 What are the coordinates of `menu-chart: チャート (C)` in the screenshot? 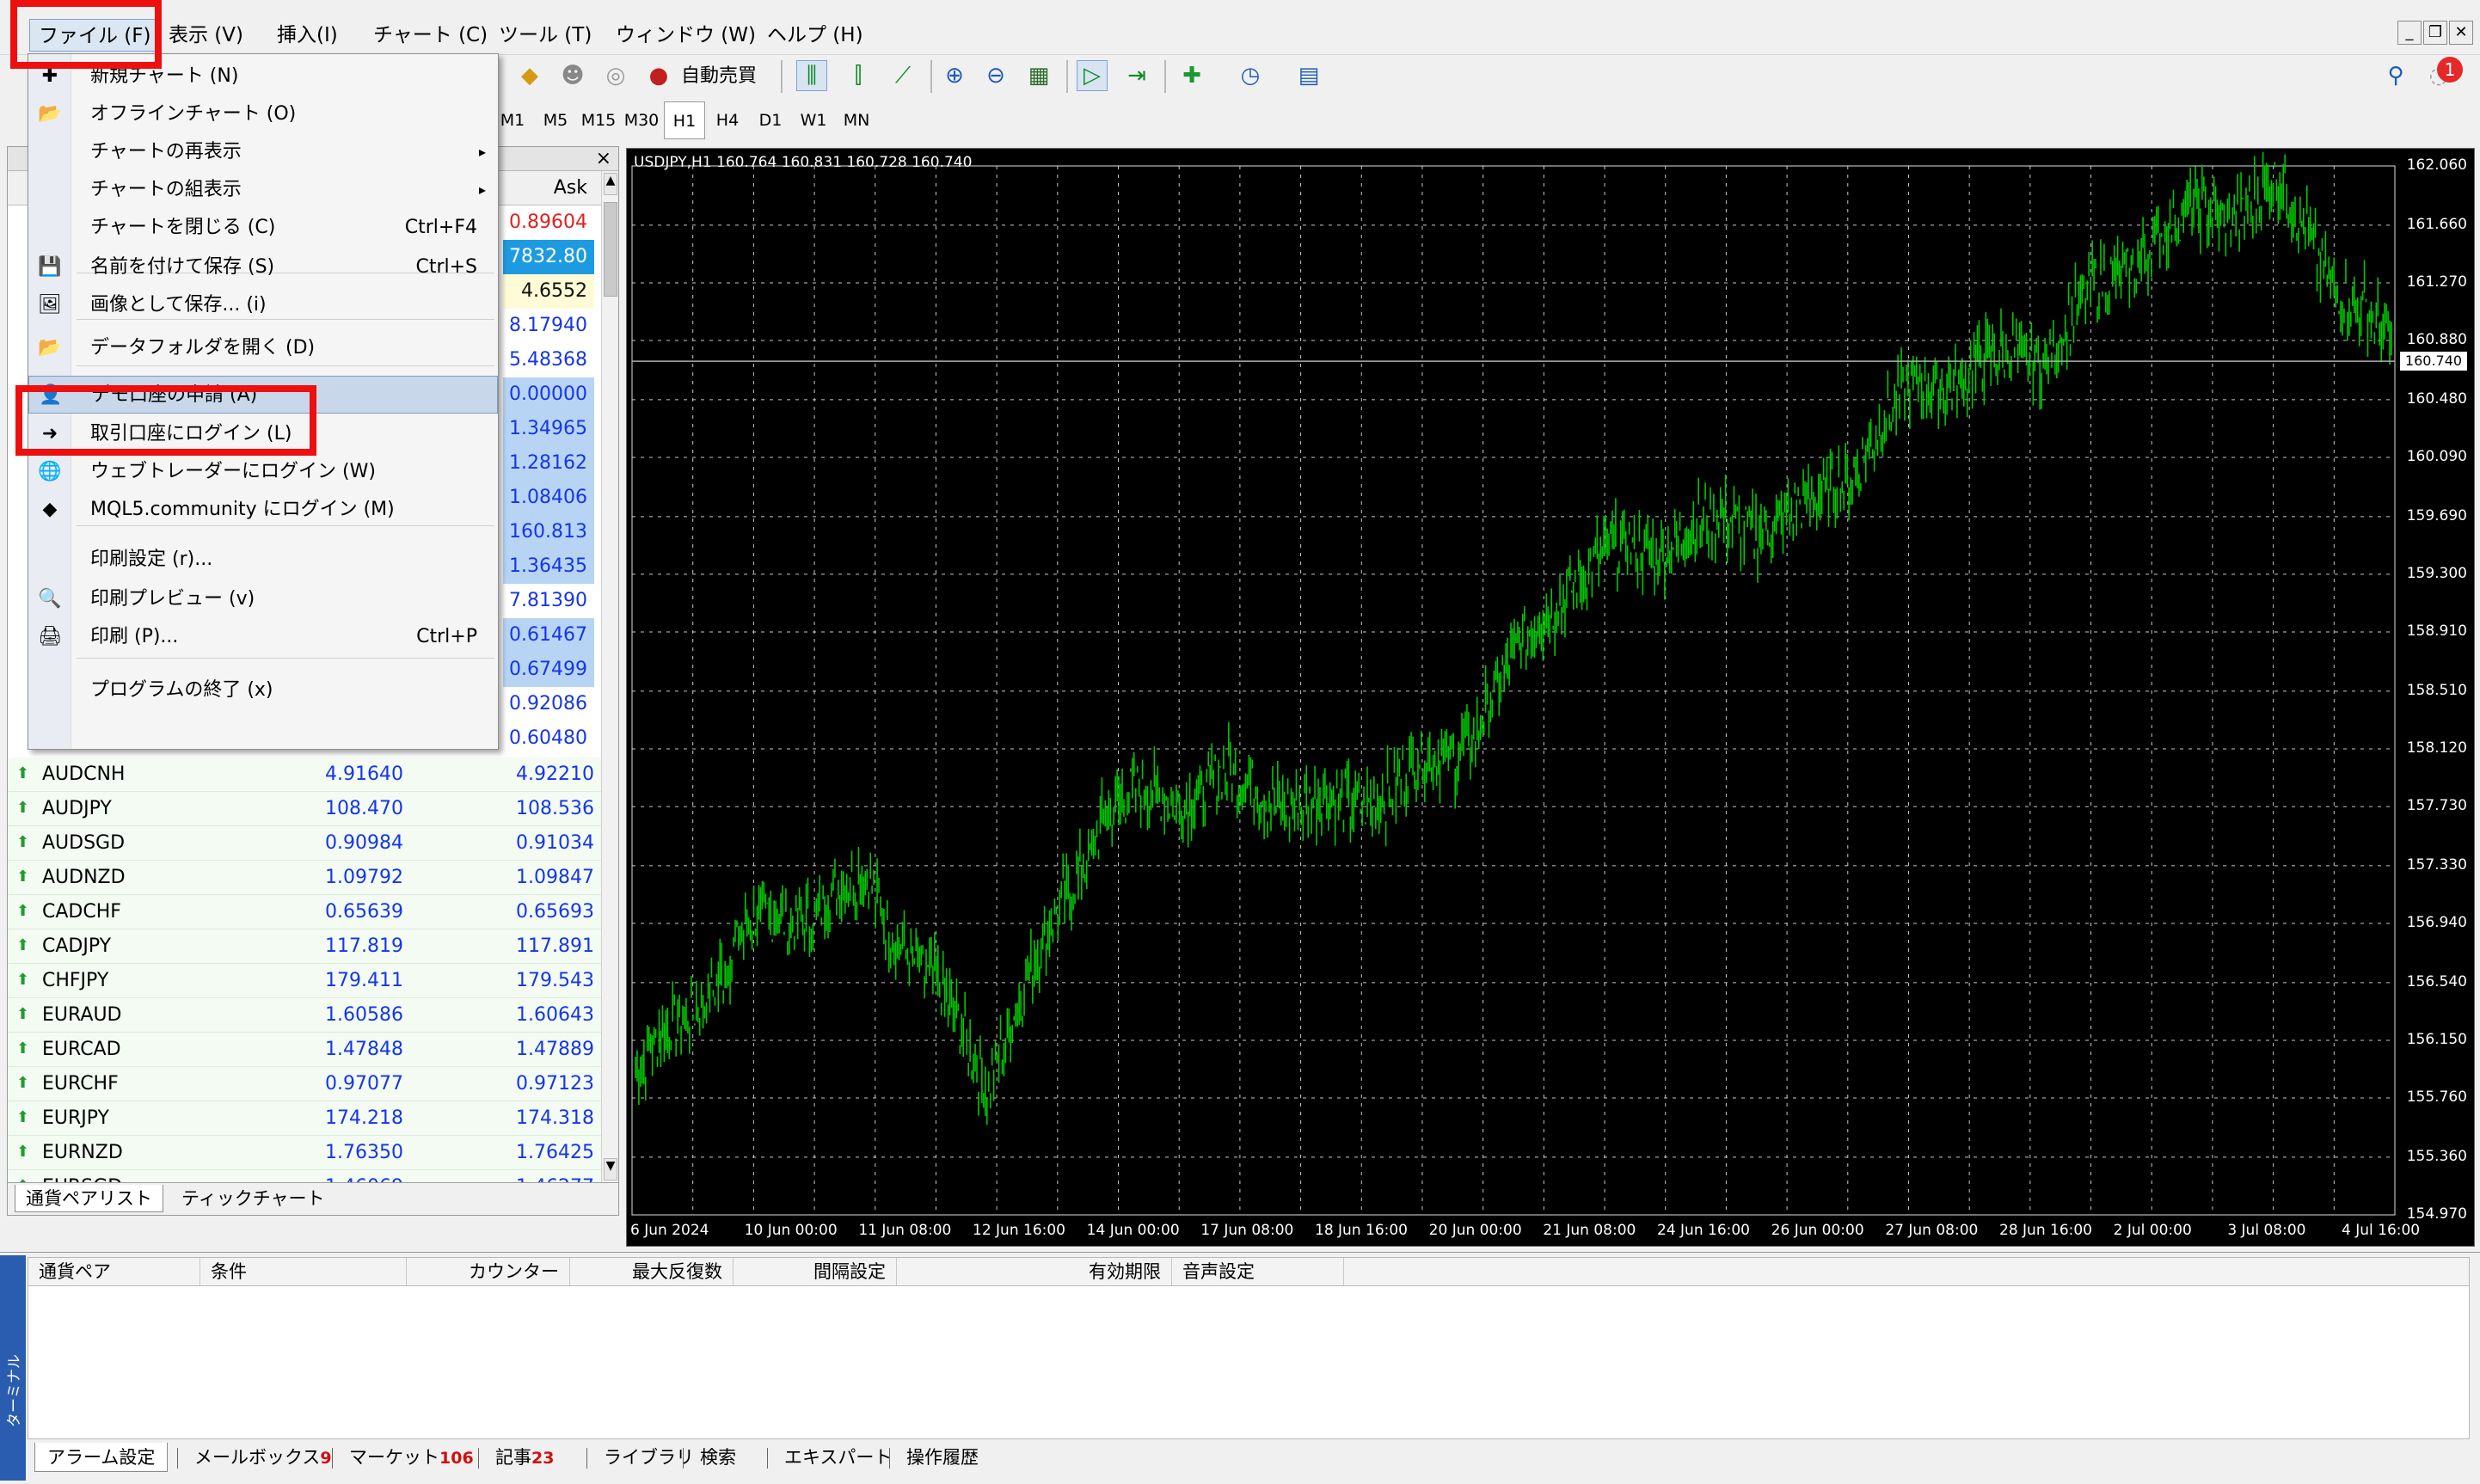 It's located at (430, 35).